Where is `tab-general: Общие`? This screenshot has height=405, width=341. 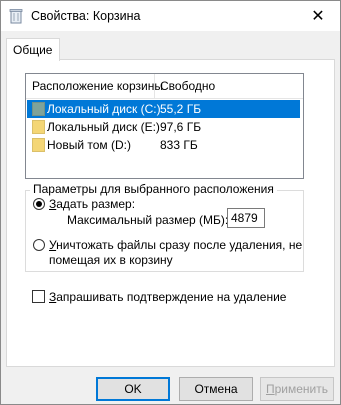
tab-general: Общие is located at coordinates (33, 49).